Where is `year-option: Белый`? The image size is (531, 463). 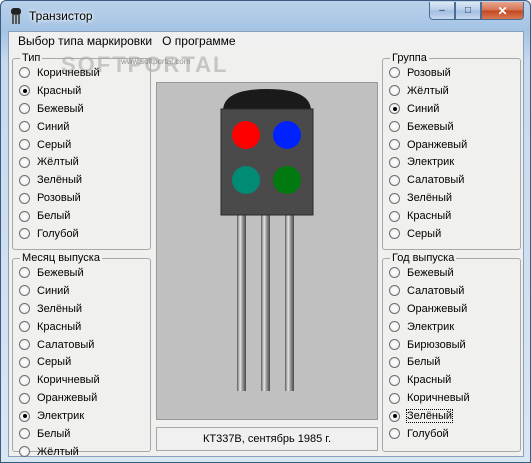
year-option: Белый is located at coordinates (454, 362).